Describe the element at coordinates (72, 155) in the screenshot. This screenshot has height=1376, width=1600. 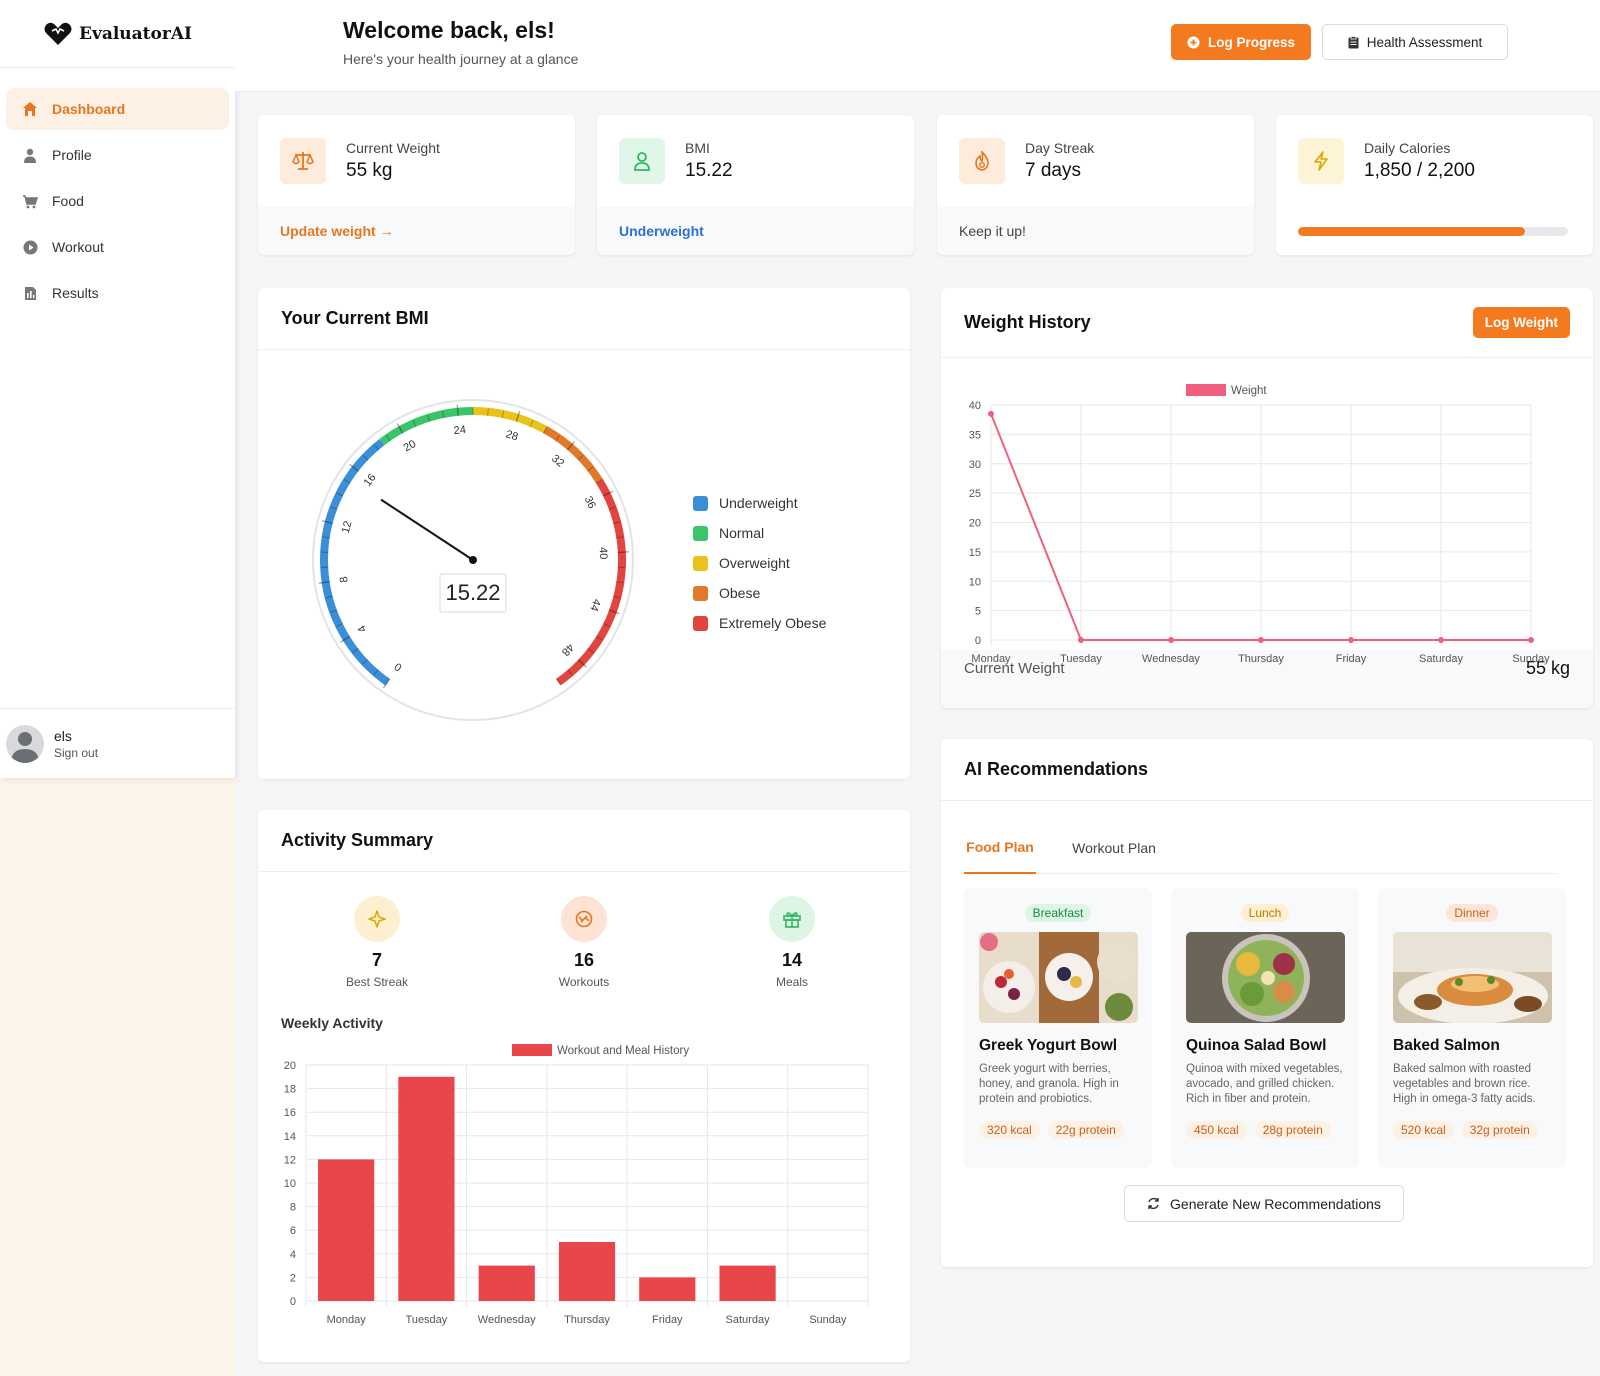
I see `sidebar-item-label: Profile` at that location.